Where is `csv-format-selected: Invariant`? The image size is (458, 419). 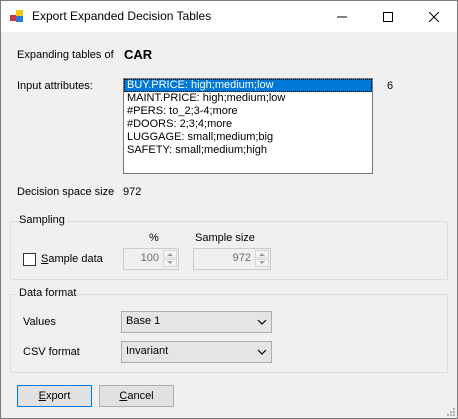 csv-format-selected: Invariant is located at coordinates (147, 351).